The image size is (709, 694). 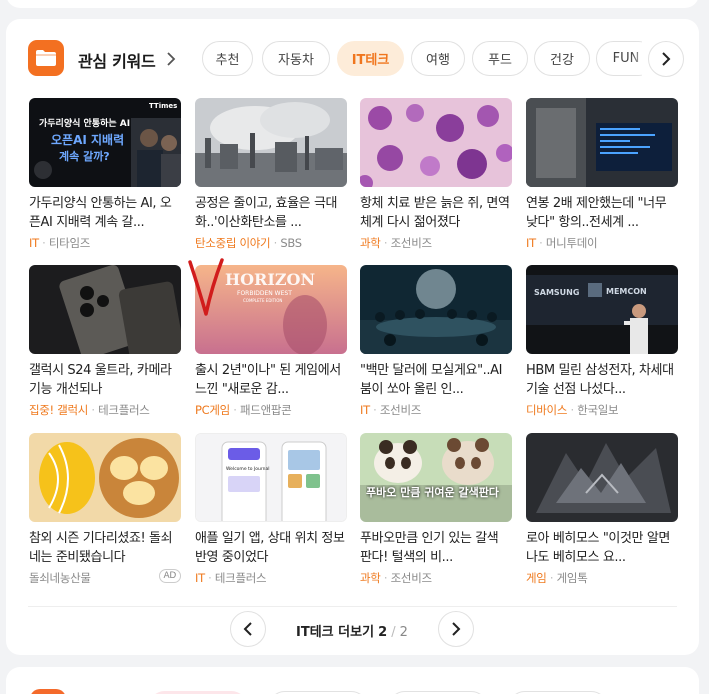 What do you see at coordinates (84, 123) in the screenshot?
I see `svg-text: 가두리양식 안통하는 AI` at bounding box center [84, 123].